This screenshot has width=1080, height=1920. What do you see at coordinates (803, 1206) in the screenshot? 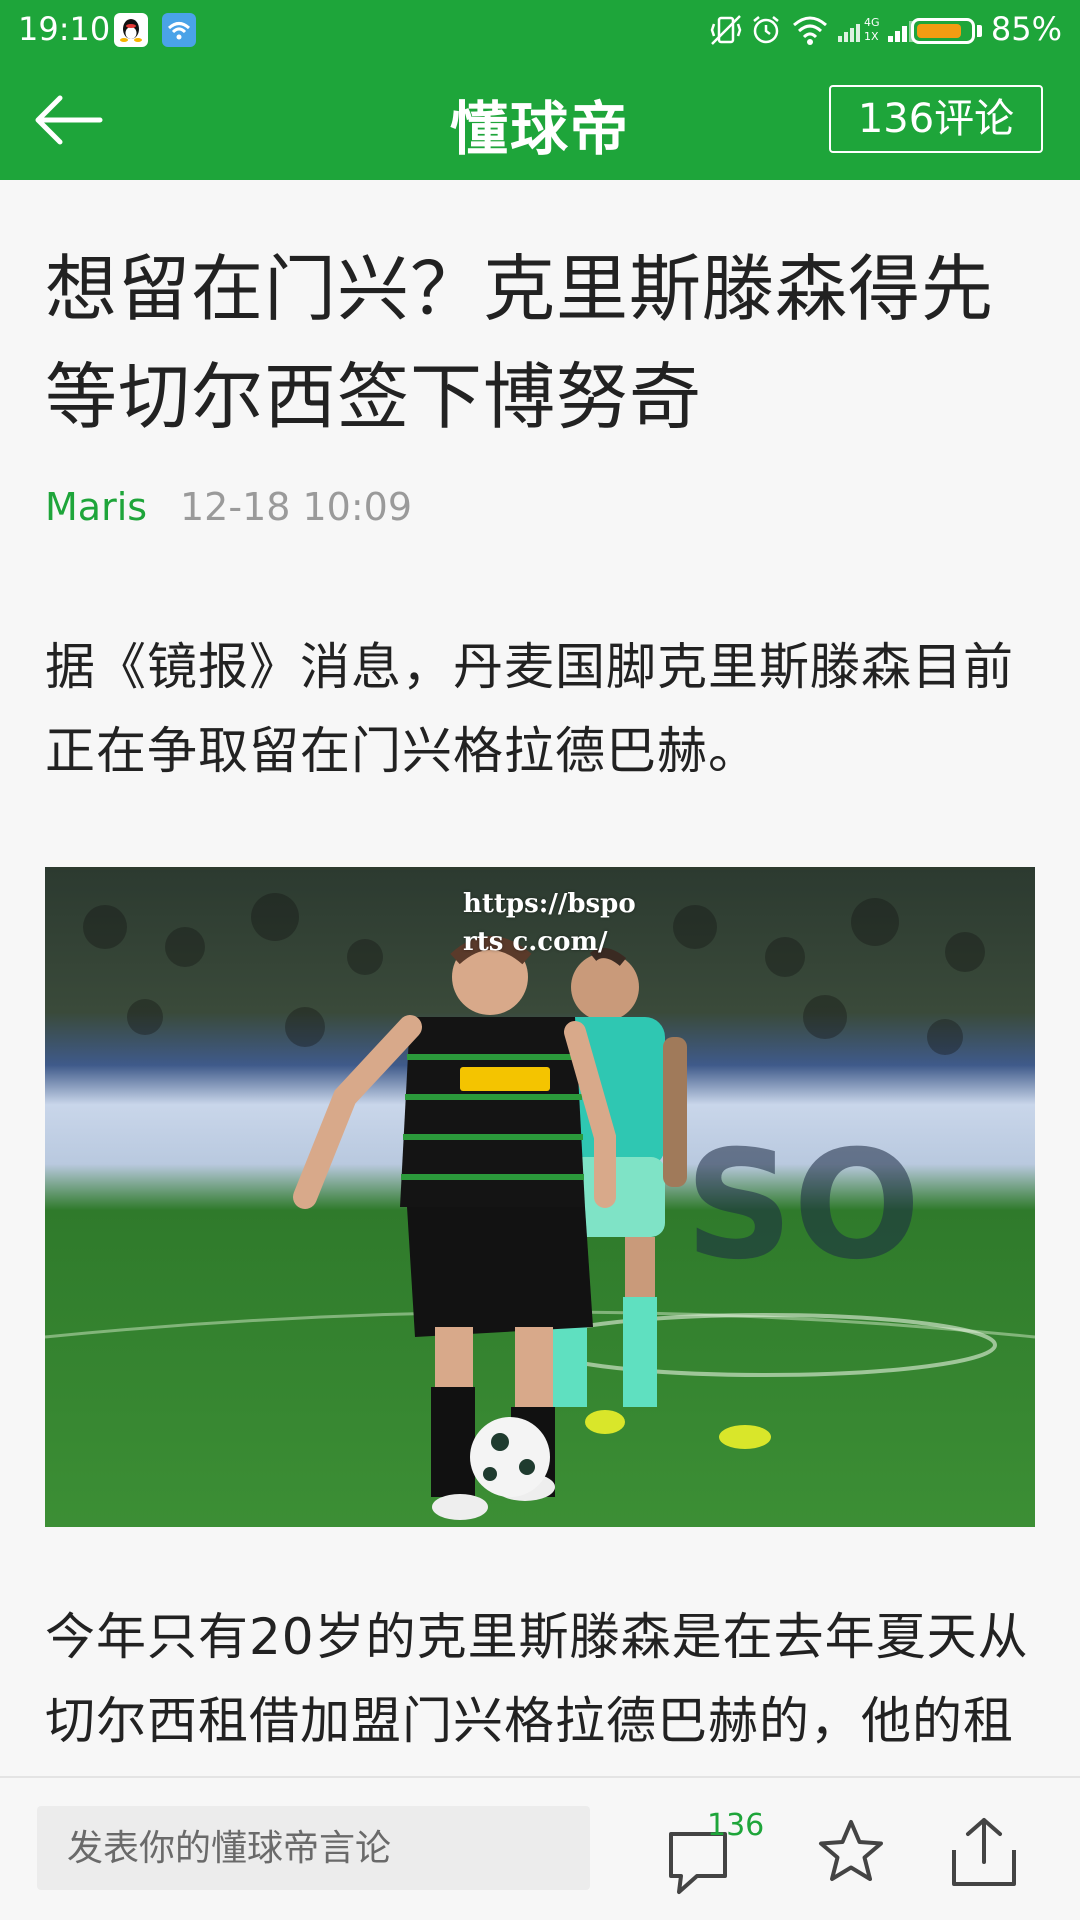
I see `svg-text: SO` at bounding box center [803, 1206].